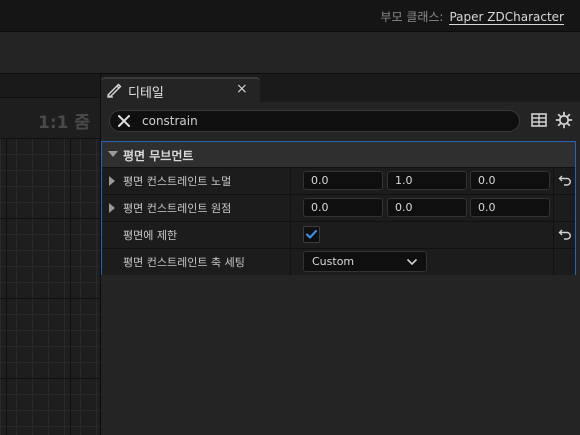 This screenshot has width=580, height=435. I want to click on plane-origin-z-field: 0.0, so click(510, 207).